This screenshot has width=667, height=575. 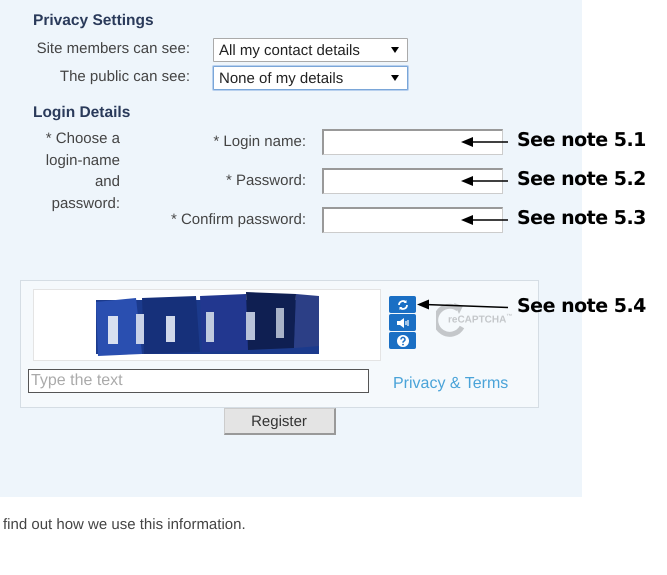 I want to click on field-label: * Confirm password:, so click(x=238, y=220).